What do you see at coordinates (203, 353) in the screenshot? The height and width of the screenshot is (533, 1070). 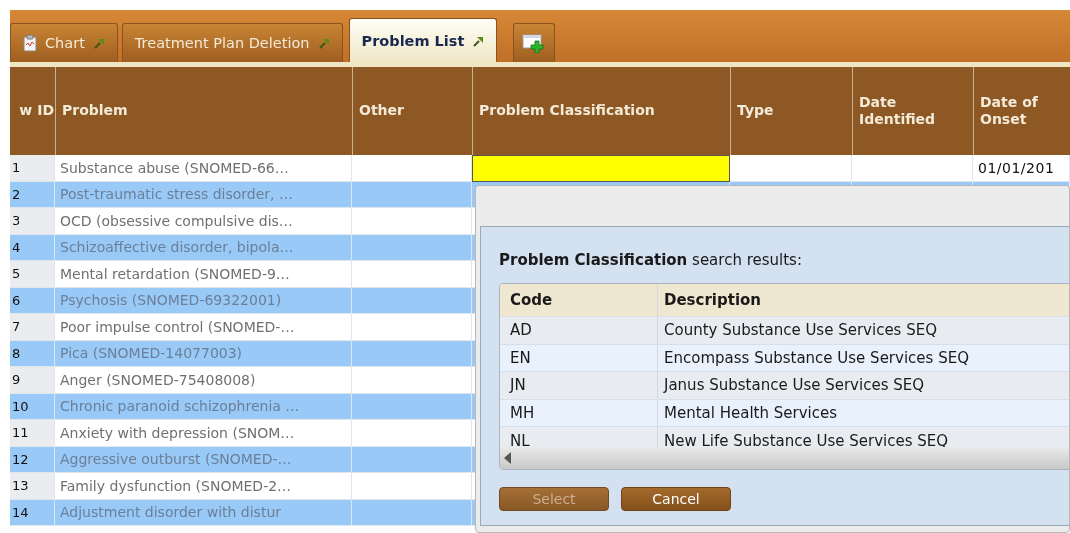 I see `table-cell: Pica (SNOMED-14077003)` at bounding box center [203, 353].